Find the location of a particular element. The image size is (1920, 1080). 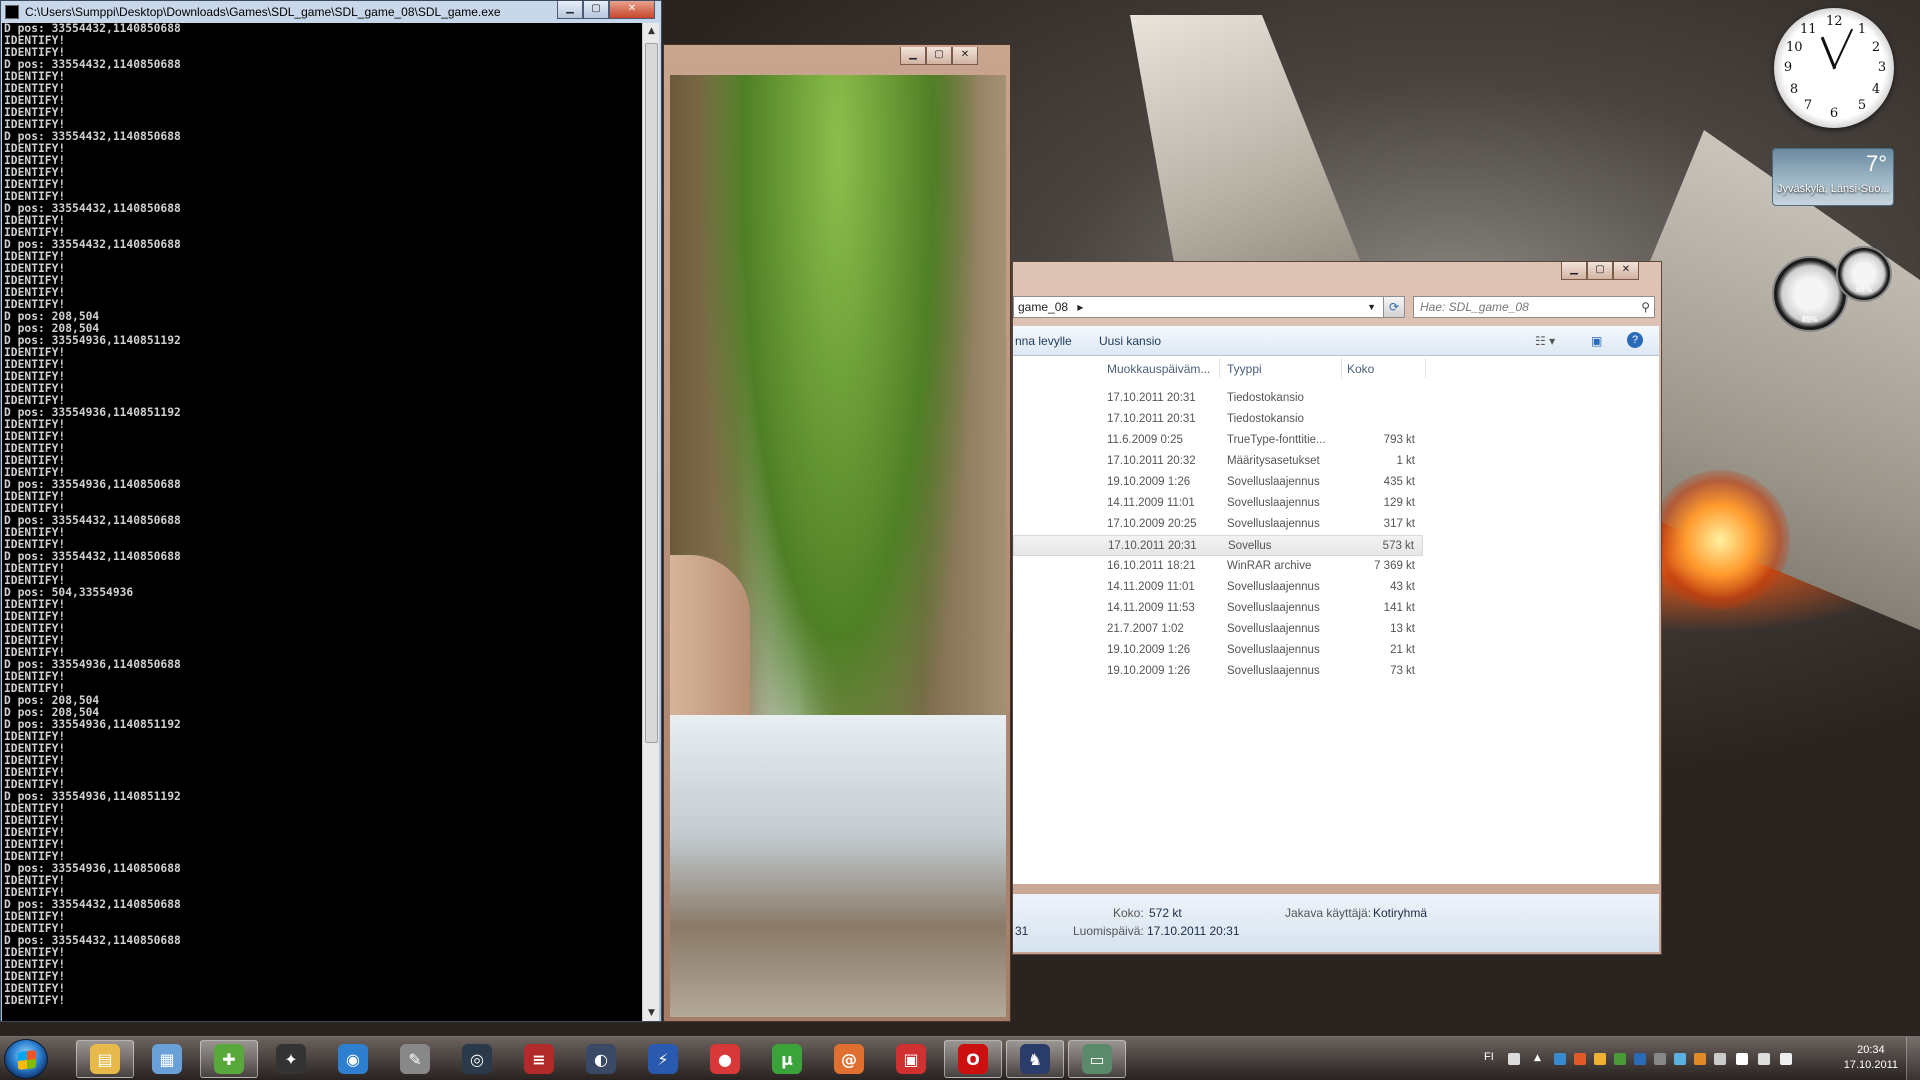

viewer-close-button: ✕ is located at coordinates (965, 56).